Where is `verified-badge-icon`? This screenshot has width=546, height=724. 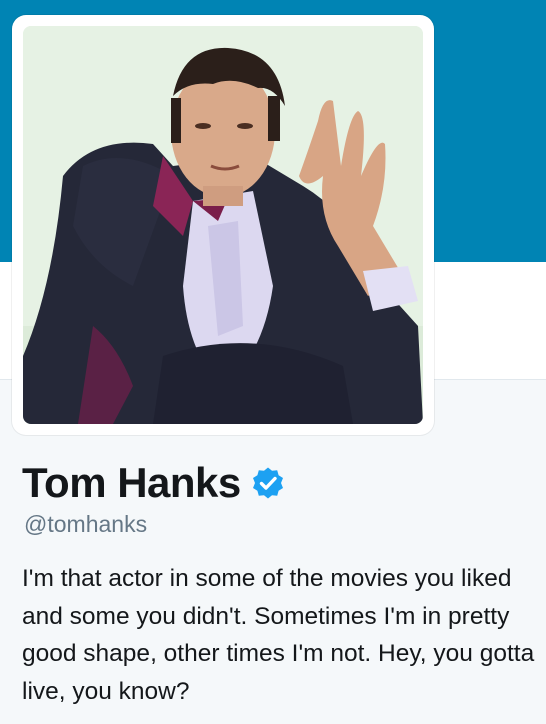 verified-badge-icon is located at coordinates (268, 483).